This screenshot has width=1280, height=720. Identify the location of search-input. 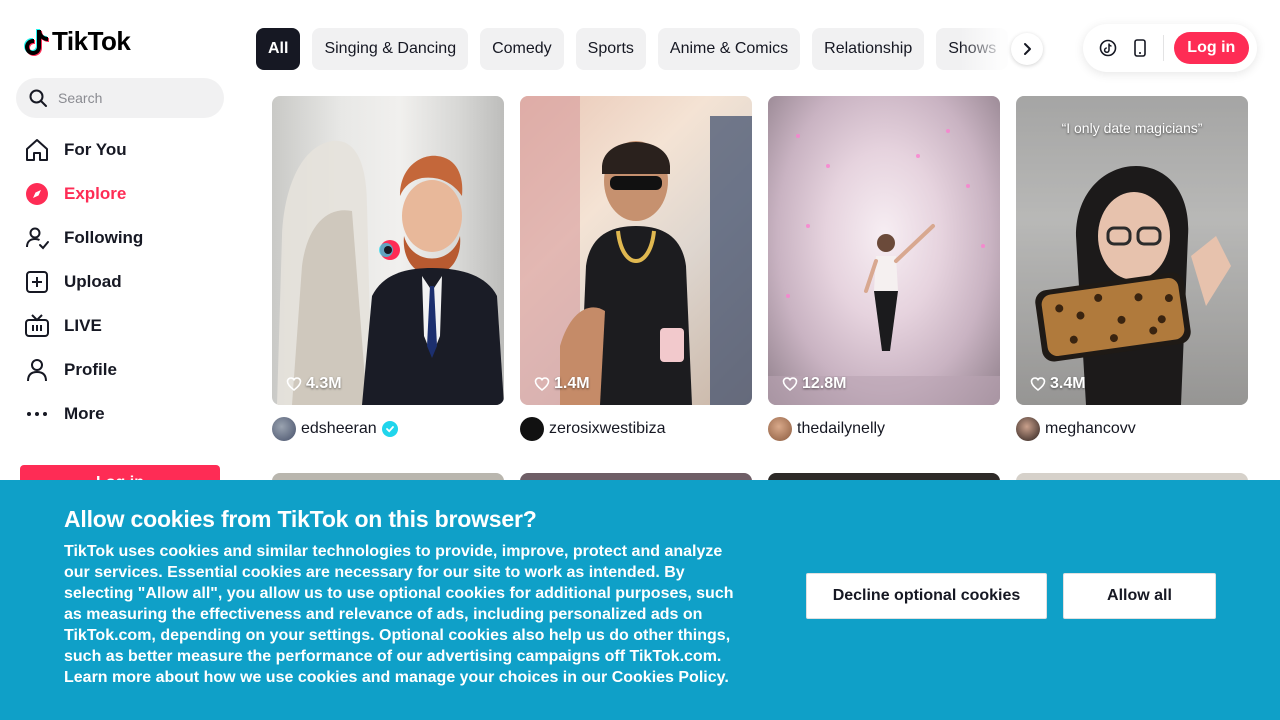
(133, 98).